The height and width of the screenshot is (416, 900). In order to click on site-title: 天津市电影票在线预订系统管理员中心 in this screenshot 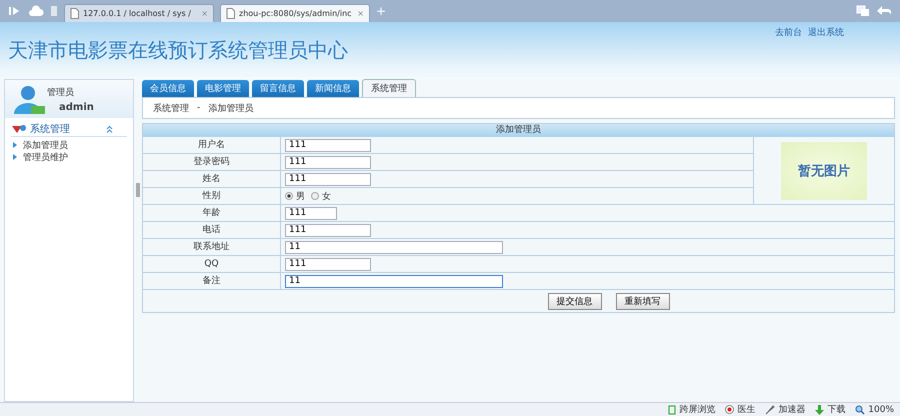, I will do `click(178, 50)`.